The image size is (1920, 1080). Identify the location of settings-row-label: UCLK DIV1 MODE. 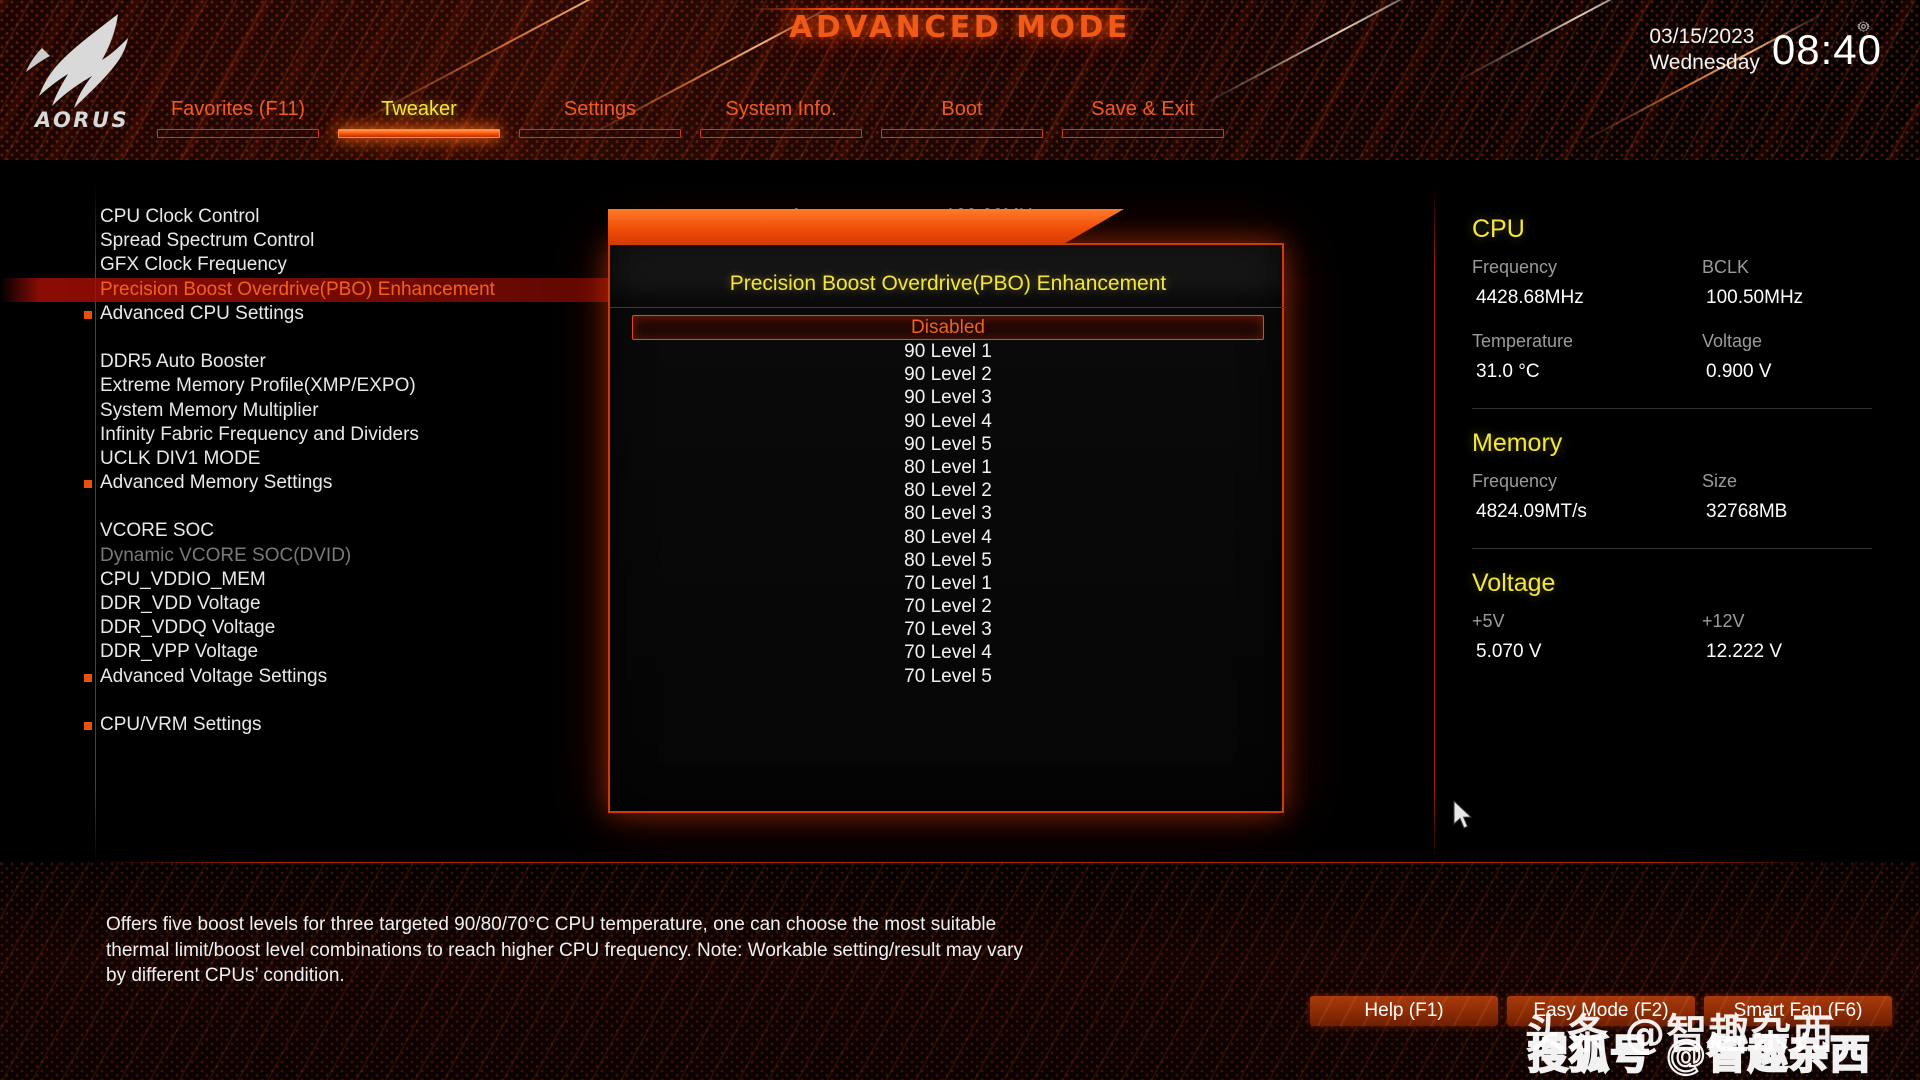
(180, 458).